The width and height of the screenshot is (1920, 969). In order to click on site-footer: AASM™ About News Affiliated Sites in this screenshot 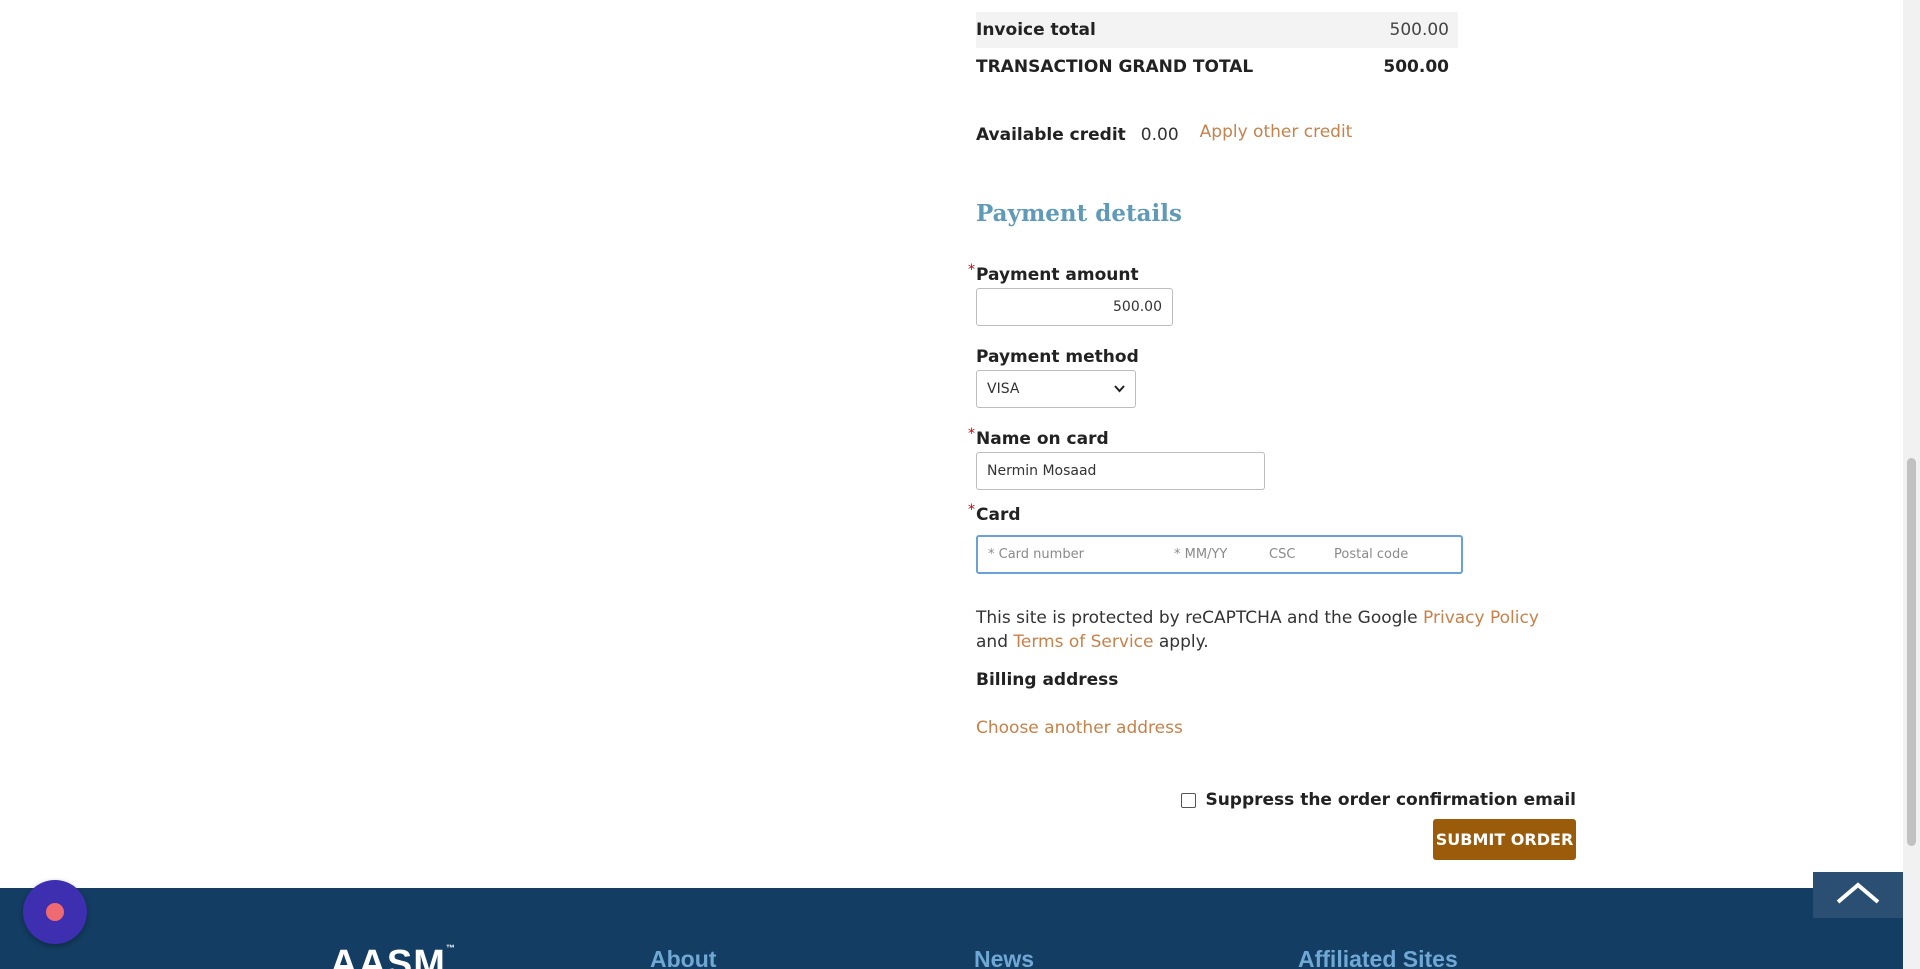, I will do `click(951, 928)`.